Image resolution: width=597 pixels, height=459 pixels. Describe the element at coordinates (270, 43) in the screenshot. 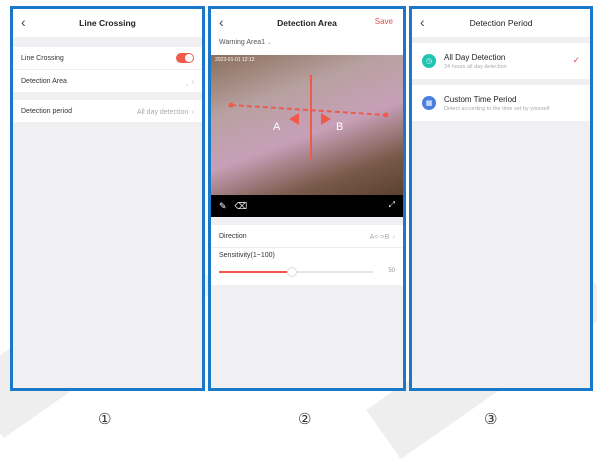

I see `chevron-down-icon: ⌄` at that location.